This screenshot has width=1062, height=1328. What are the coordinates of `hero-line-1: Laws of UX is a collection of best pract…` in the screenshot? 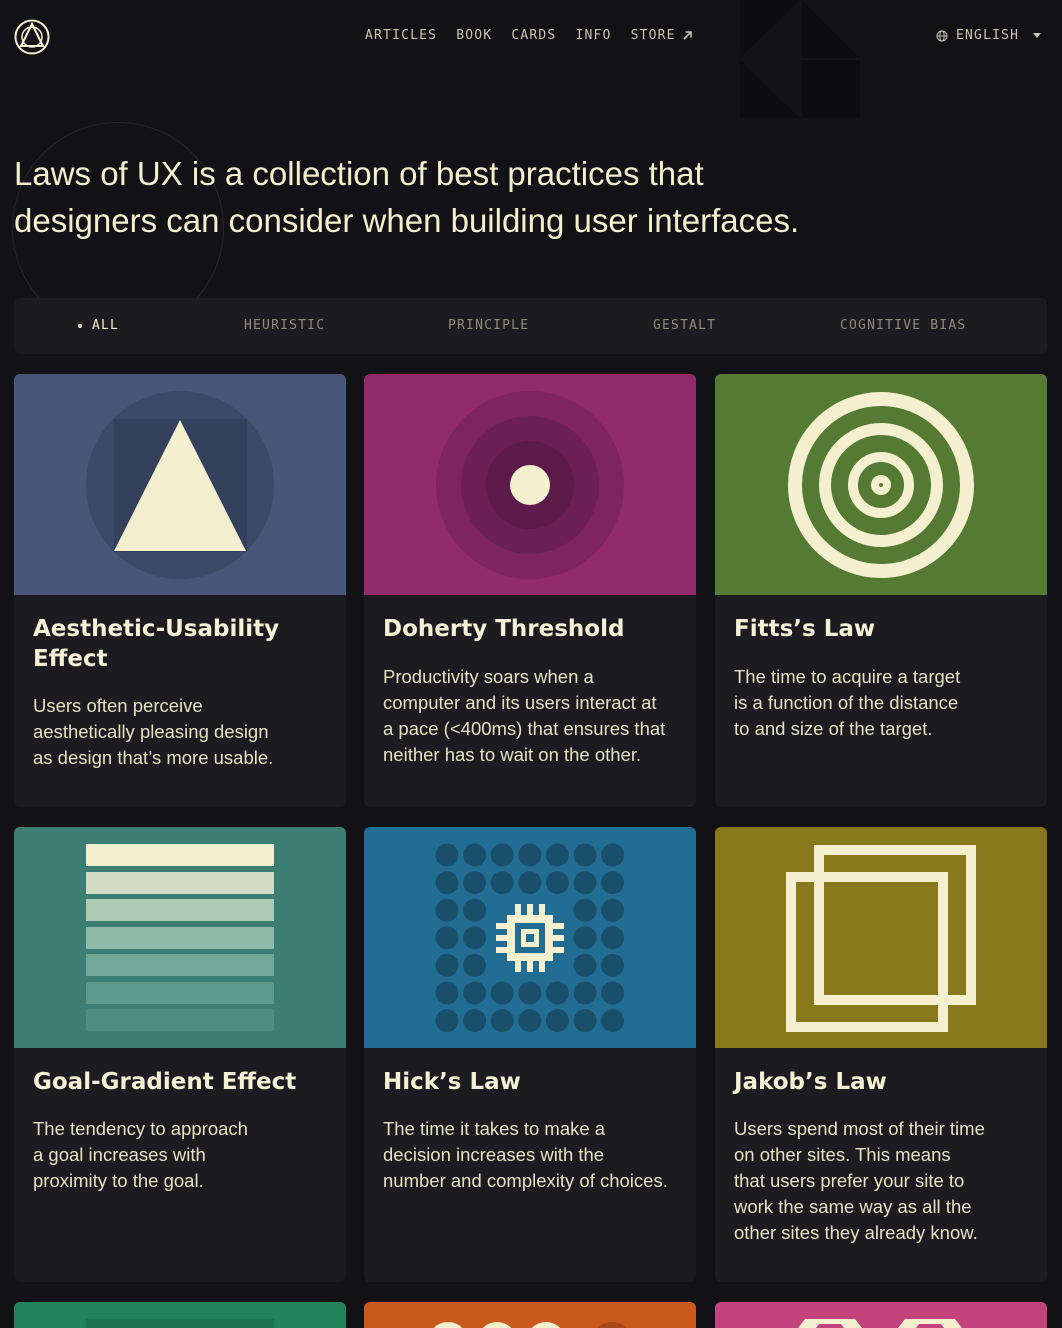 It's located at (359, 173).